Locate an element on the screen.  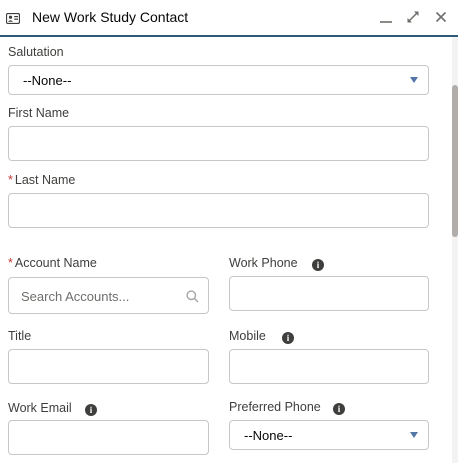
scrollbar-thumb is located at coordinates (455, 161).